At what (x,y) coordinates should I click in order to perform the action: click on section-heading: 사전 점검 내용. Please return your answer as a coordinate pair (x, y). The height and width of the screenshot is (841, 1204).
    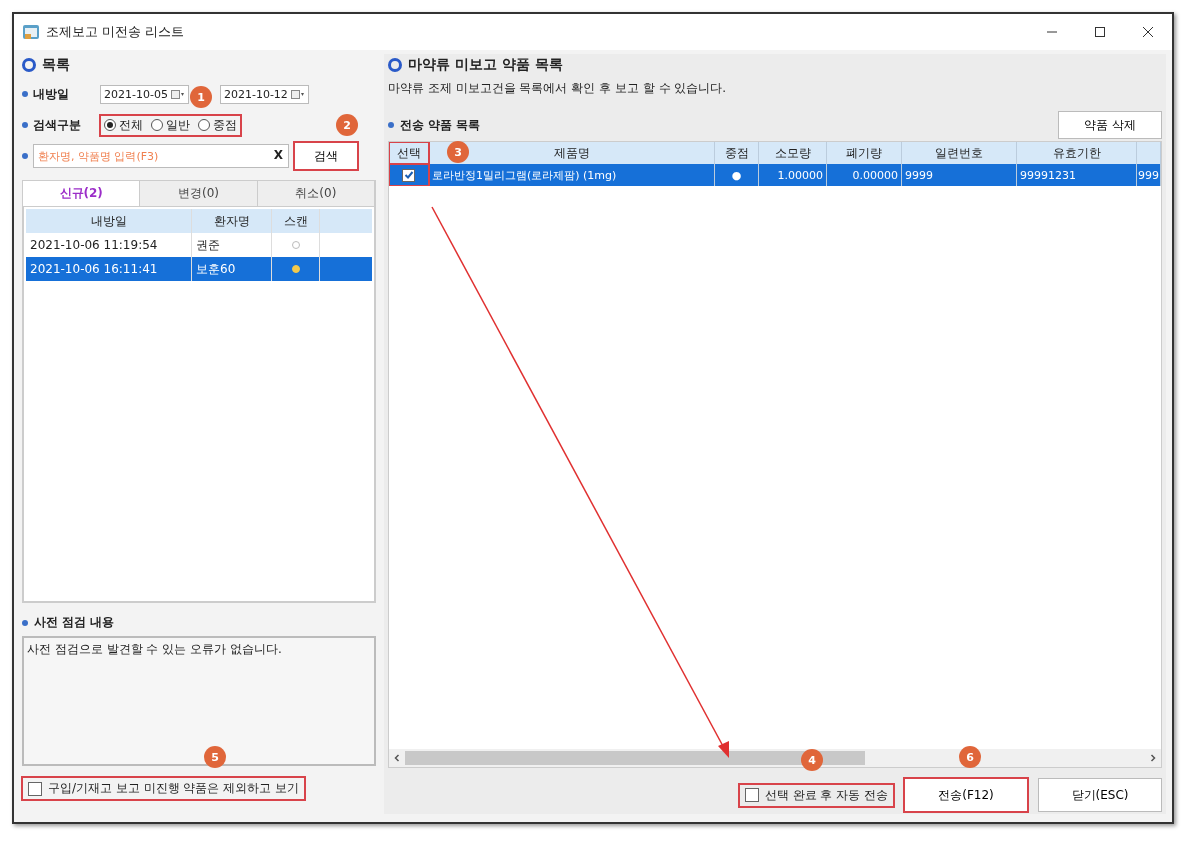
    Looking at the image, I should click on (74, 622).